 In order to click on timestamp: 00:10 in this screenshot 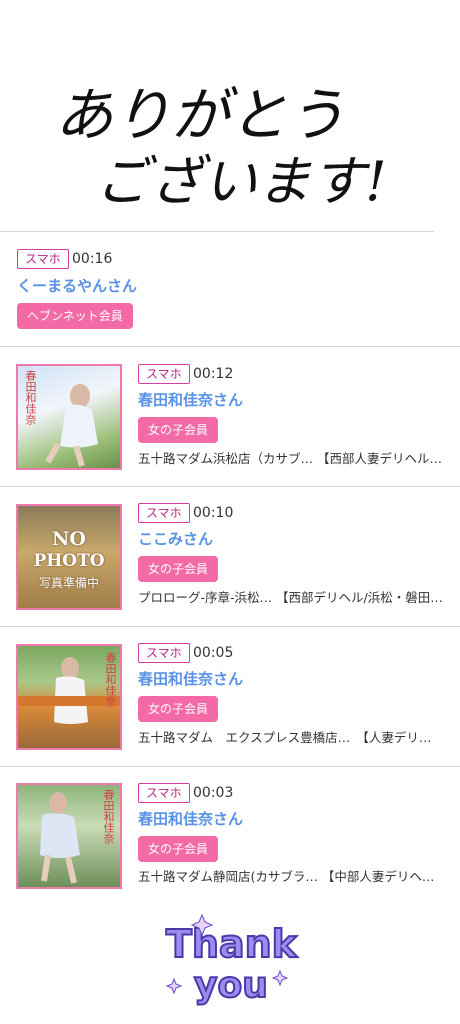, I will do `click(213, 513)`.